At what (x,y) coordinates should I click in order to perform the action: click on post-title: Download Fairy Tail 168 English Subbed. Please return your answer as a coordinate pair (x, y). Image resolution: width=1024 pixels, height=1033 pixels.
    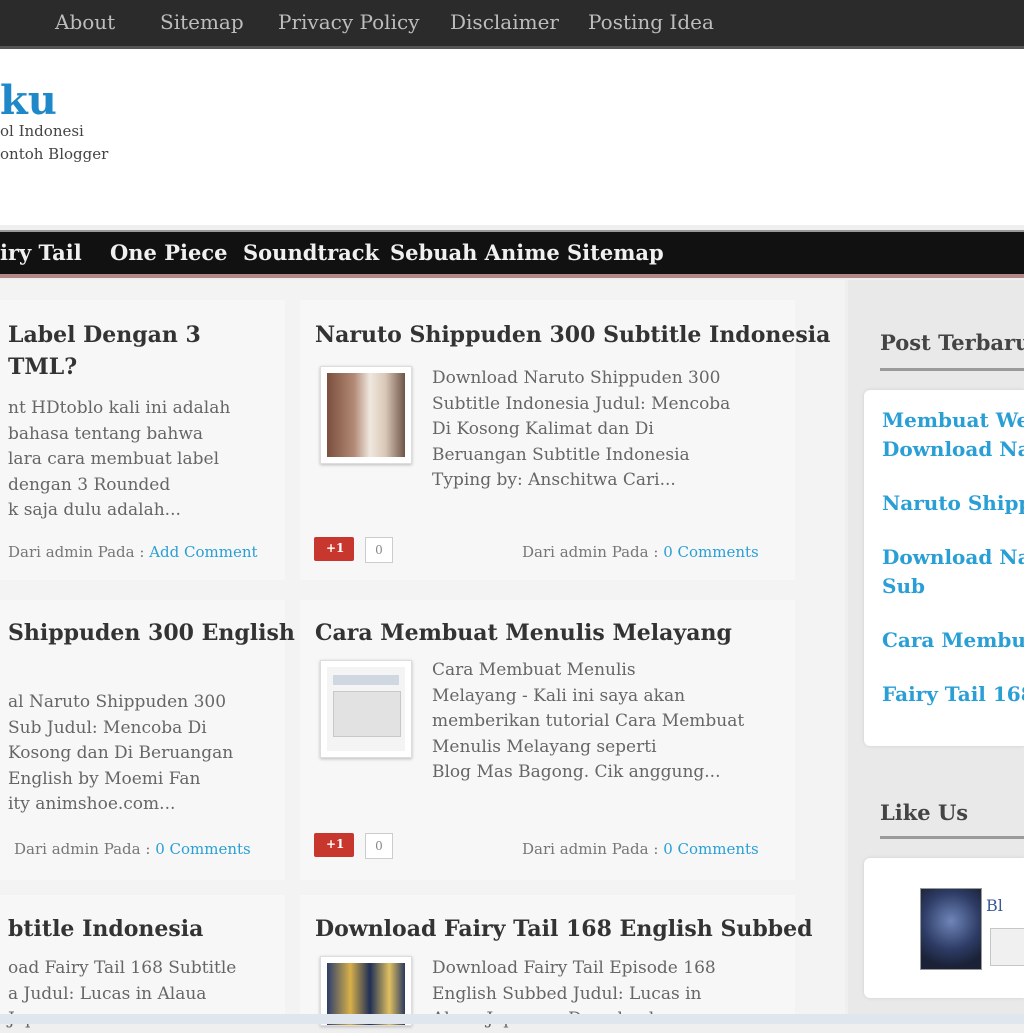
    Looking at the image, I should click on (563, 929).